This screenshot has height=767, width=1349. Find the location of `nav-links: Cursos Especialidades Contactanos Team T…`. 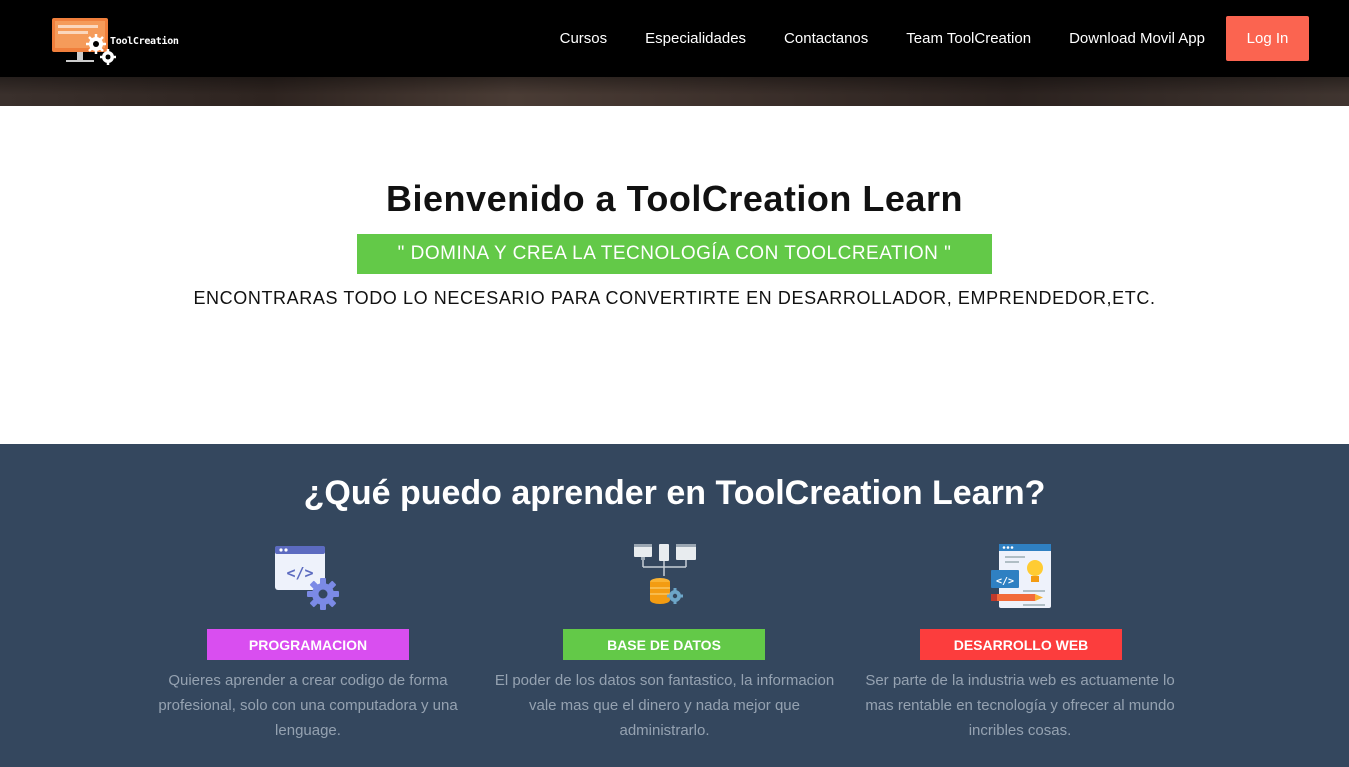

nav-links: Cursos Especialidades Contactanos Team T… is located at coordinates (934, 38).